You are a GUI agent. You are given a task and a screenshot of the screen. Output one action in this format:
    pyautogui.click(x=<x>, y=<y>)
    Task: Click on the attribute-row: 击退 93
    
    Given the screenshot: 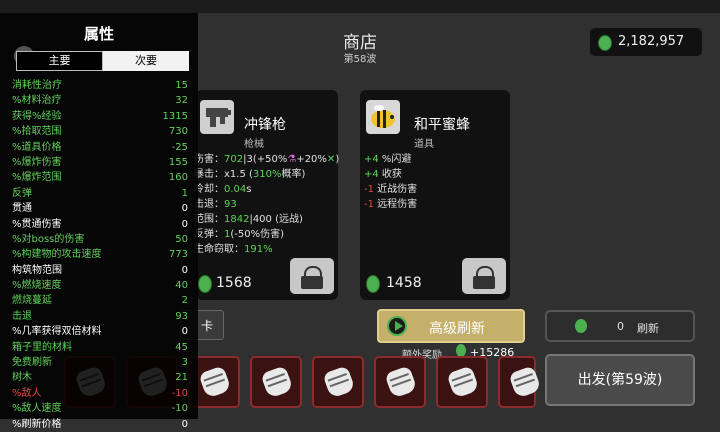 What is the action you would take?
    pyautogui.click(x=101, y=316)
    